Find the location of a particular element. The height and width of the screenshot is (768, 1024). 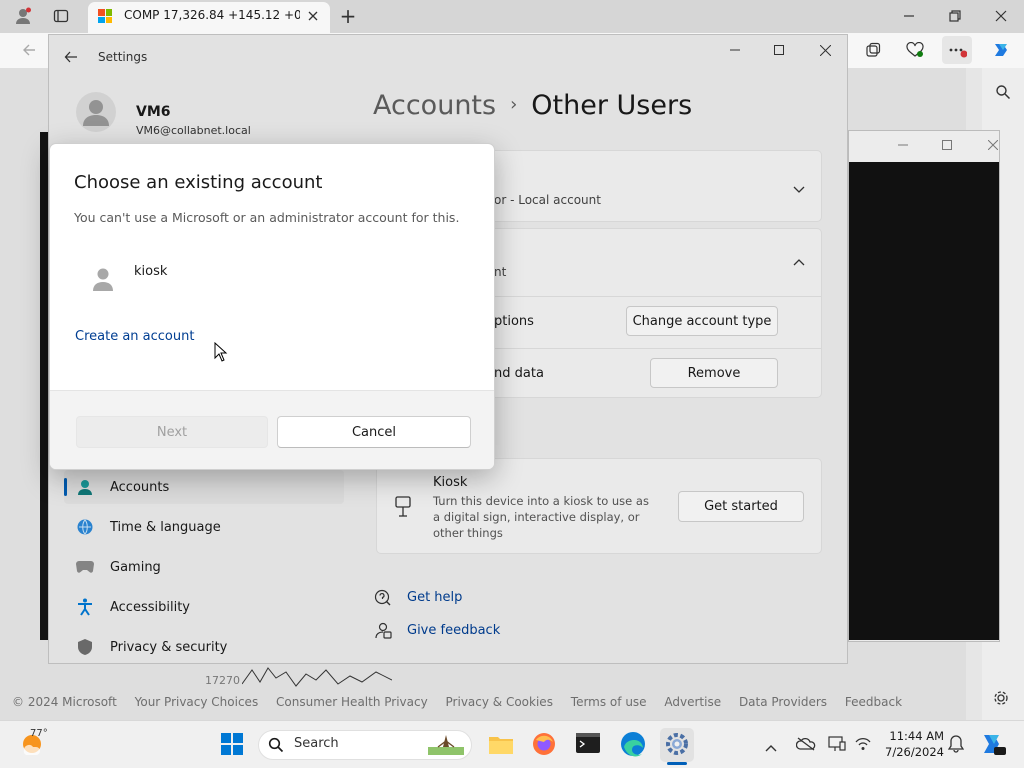

console-maximize-icon is located at coordinates (947, 145).